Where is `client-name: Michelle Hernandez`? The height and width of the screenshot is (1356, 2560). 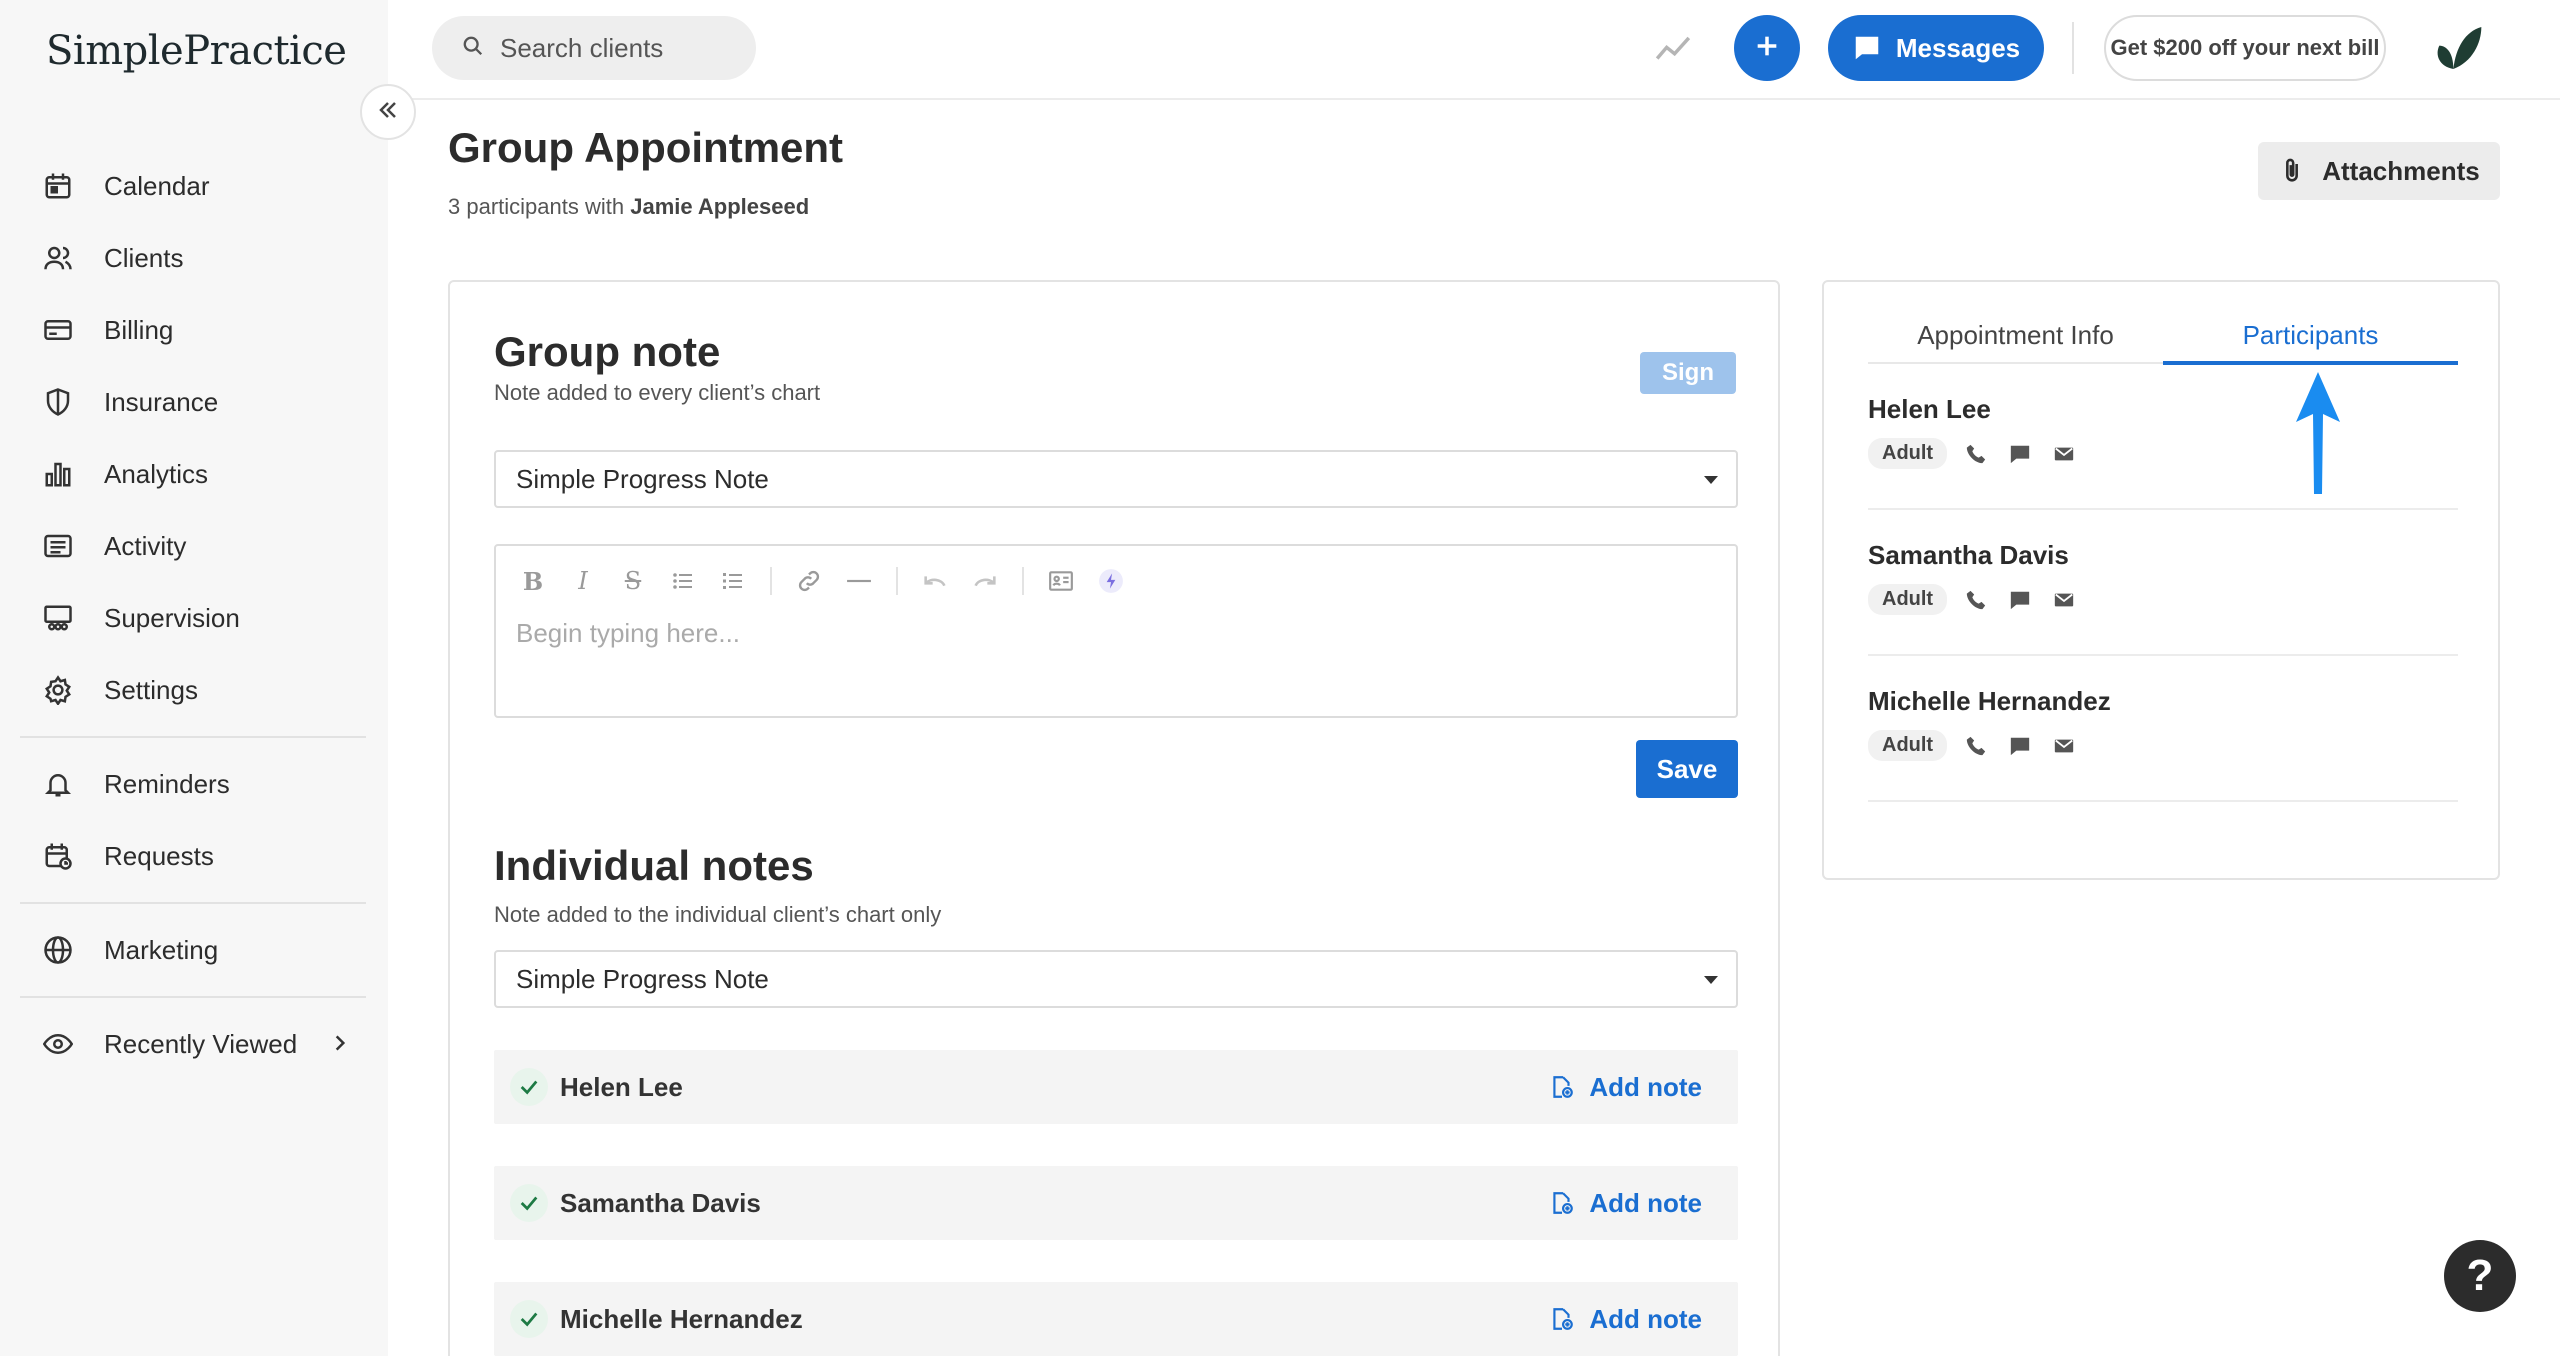
client-name: Michelle Hernandez is located at coordinates (681, 1318).